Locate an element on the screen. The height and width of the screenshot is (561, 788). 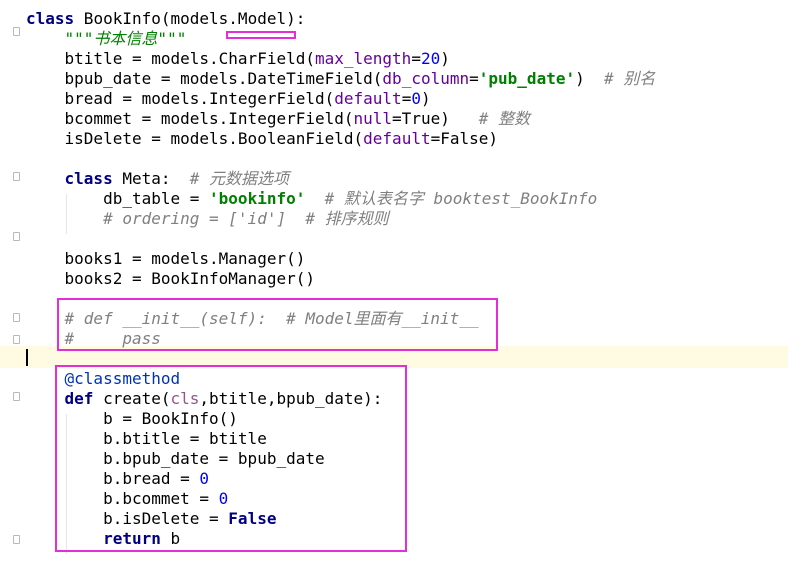
code-token: books1 = models.Manager() is located at coordinates (166, 258).